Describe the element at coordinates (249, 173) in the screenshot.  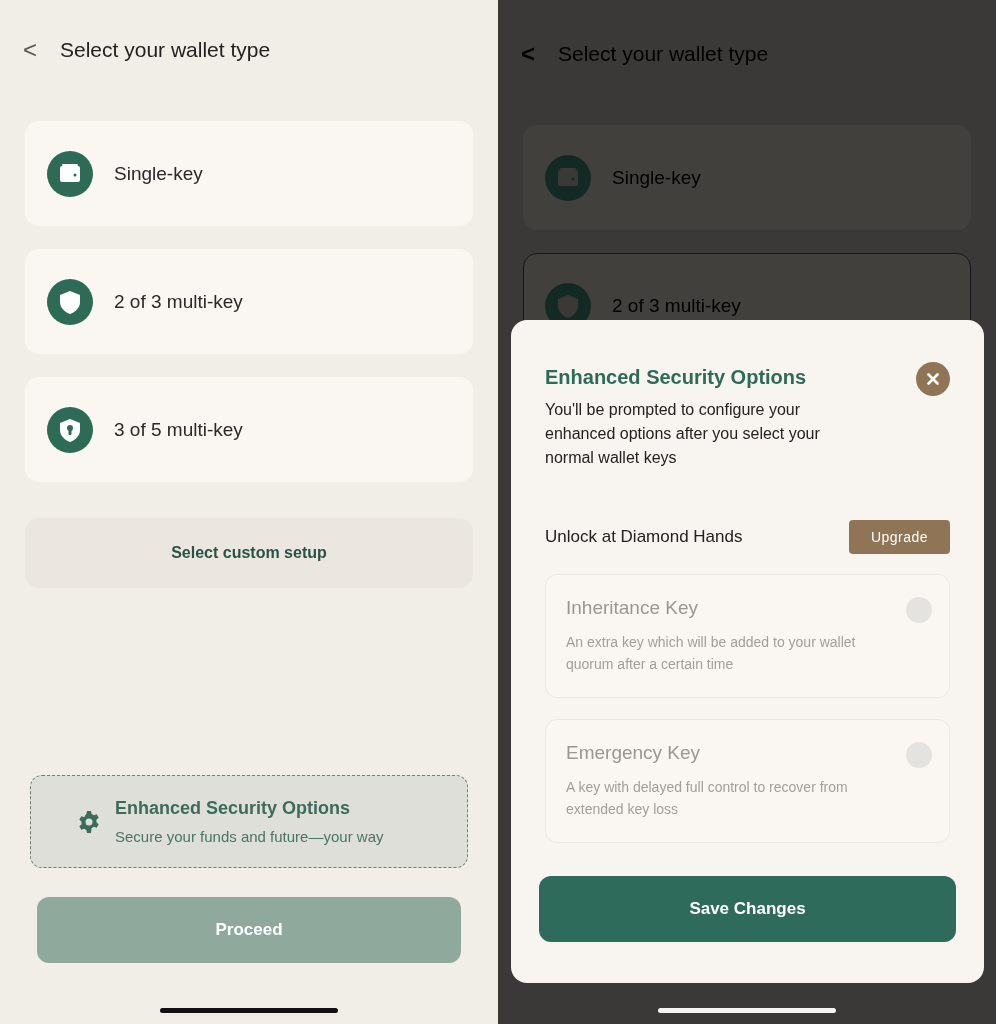
I see `wallet-option: Single-key` at that location.